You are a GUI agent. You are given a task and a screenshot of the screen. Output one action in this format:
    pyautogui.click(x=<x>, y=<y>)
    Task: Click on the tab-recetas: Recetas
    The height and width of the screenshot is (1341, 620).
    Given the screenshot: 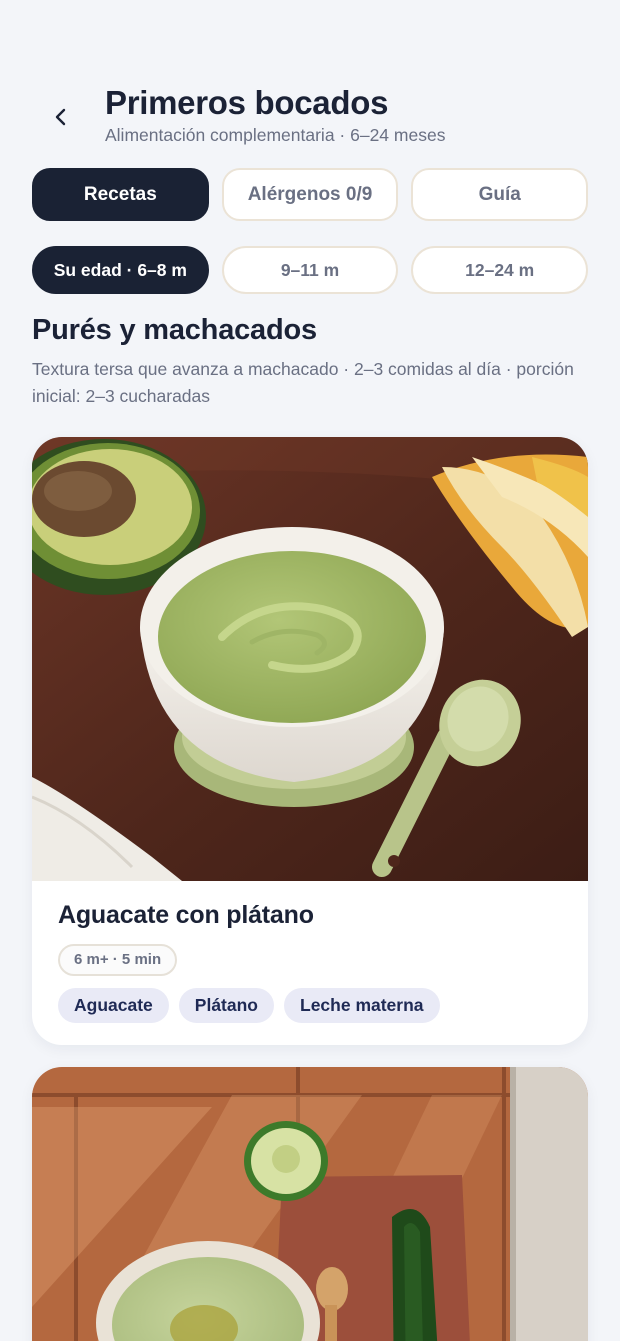 What is the action you would take?
    pyautogui.click(x=120, y=194)
    